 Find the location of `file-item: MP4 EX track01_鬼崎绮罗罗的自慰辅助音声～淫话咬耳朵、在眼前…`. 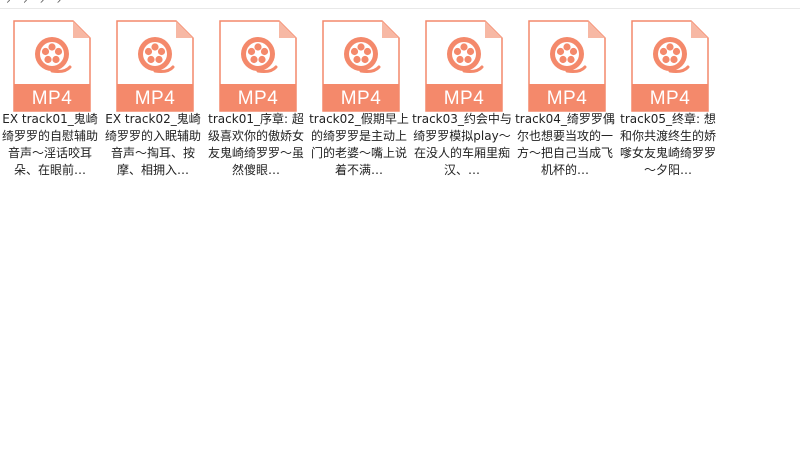

file-item: MP4 EX track01_鬼崎绮罗罗的自慰辅助音声～淫话咬耳朵、在眼前… is located at coordinates (50, 98).